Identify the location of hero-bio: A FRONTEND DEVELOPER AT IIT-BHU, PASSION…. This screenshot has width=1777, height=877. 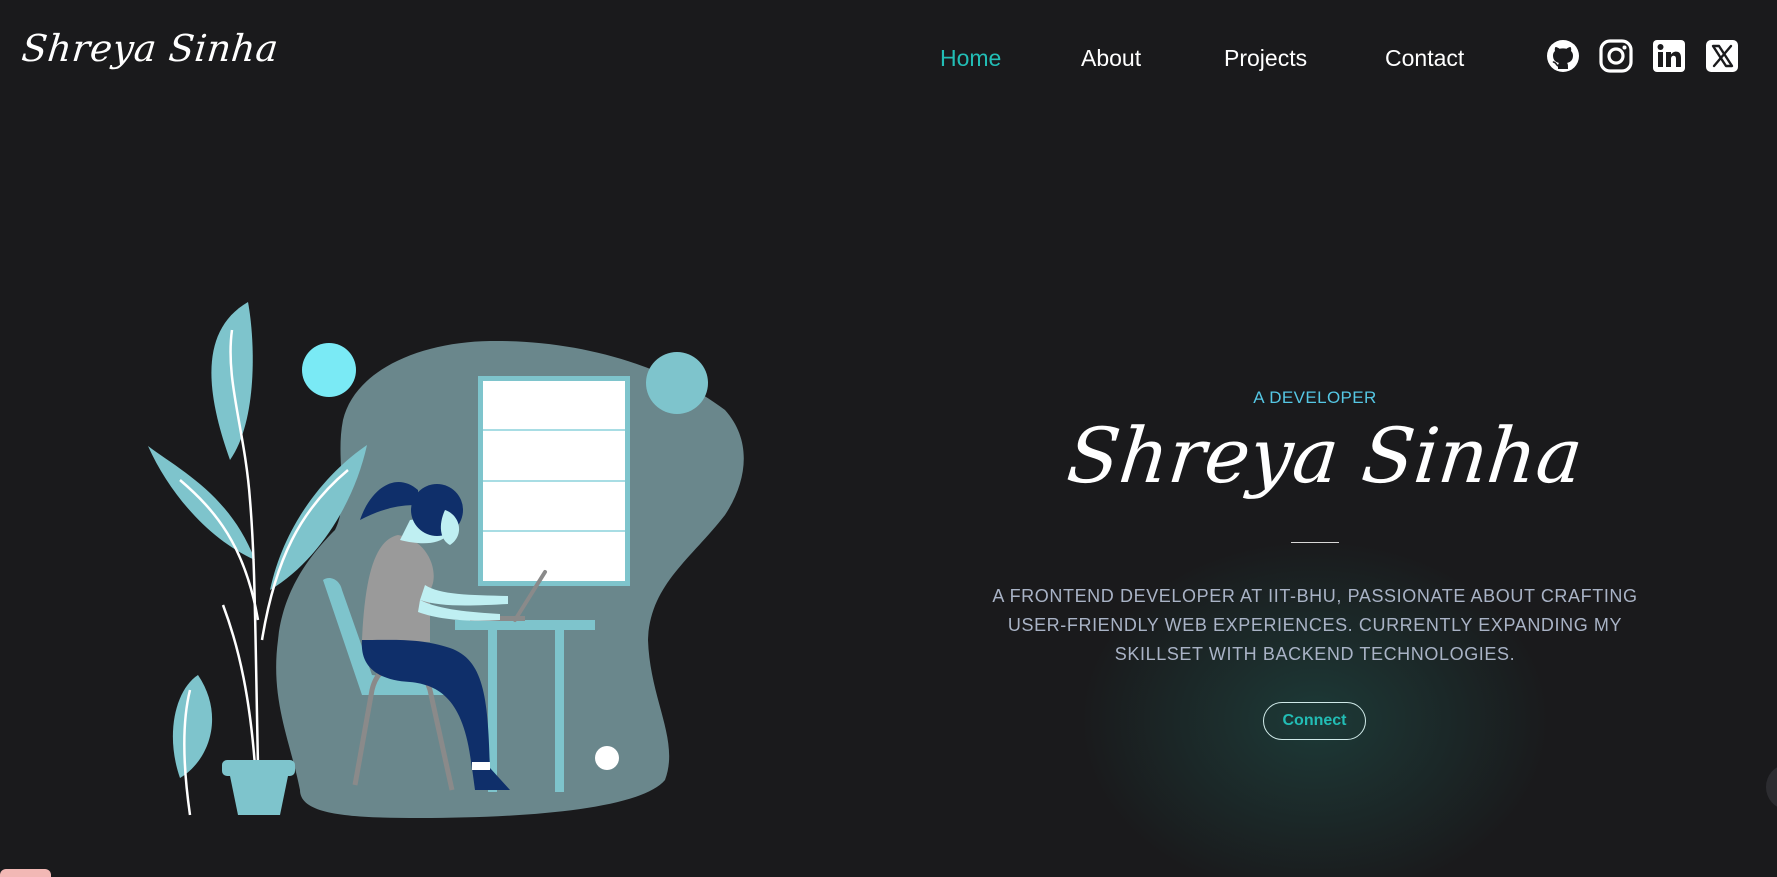
(1315, 625).